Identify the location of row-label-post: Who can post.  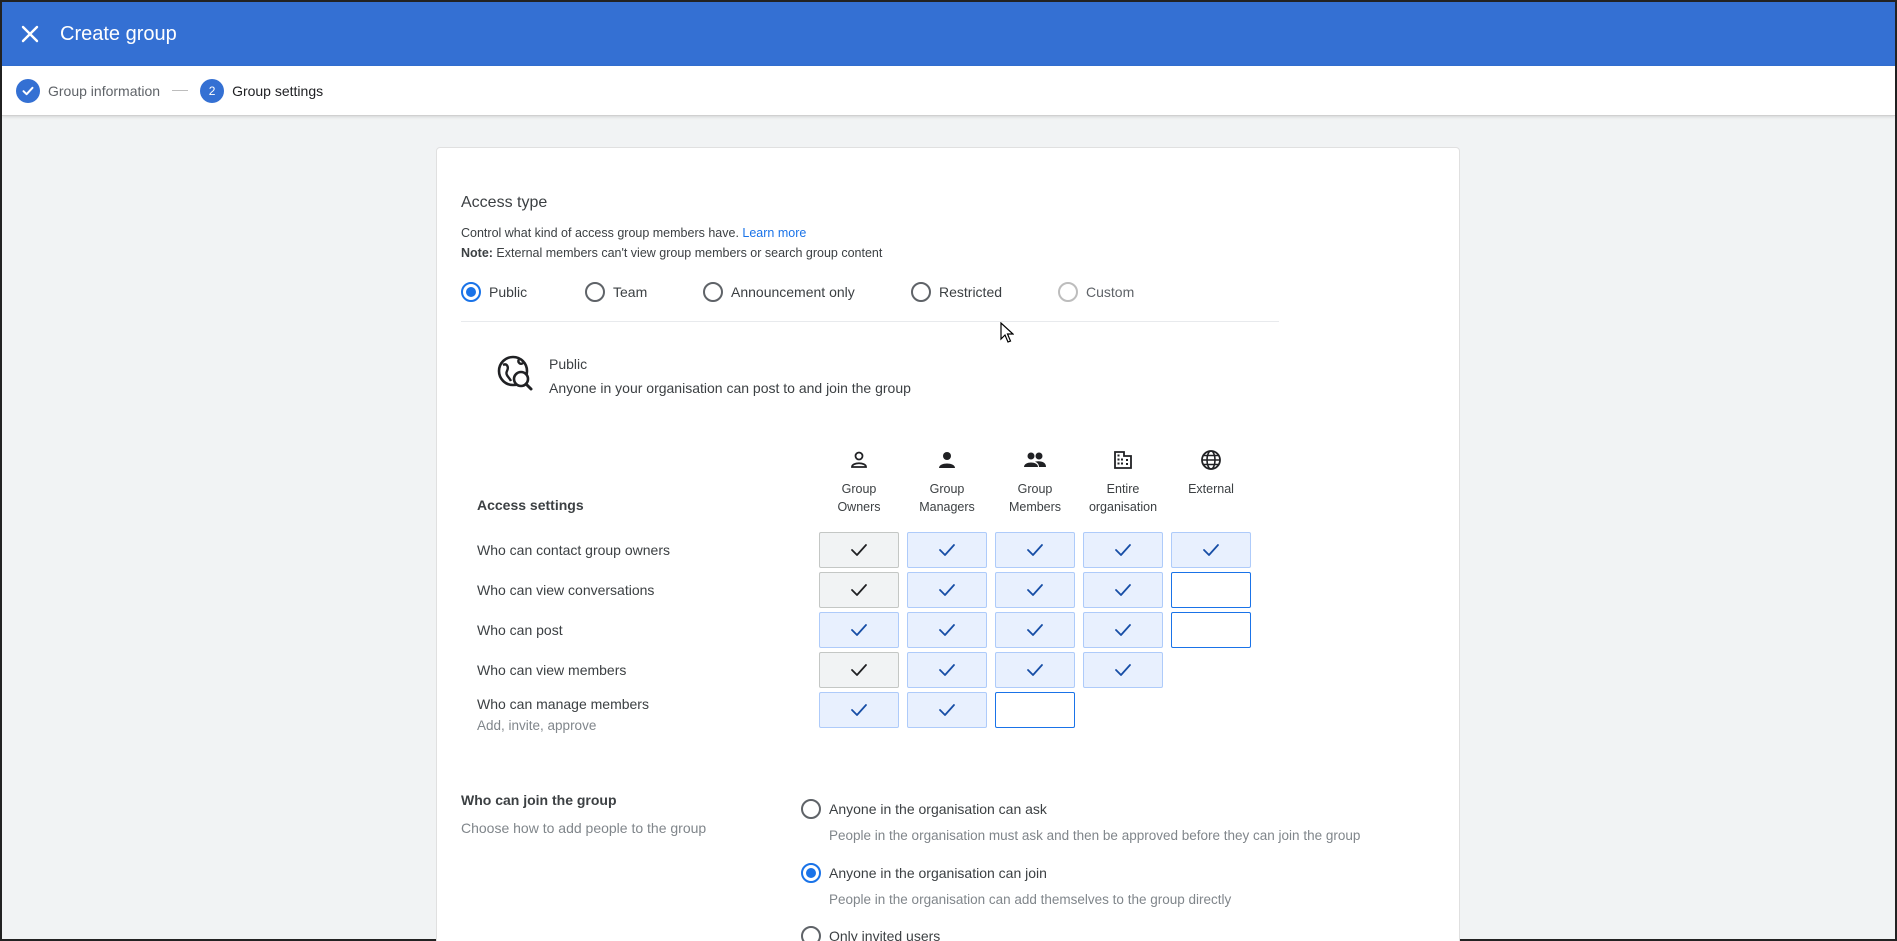
(520, 630).